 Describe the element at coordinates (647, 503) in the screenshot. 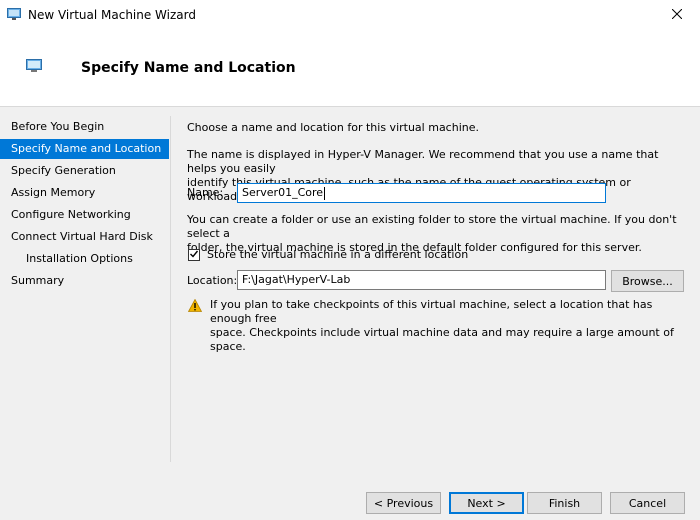

I see `cancel-button: Cancel` at that location.